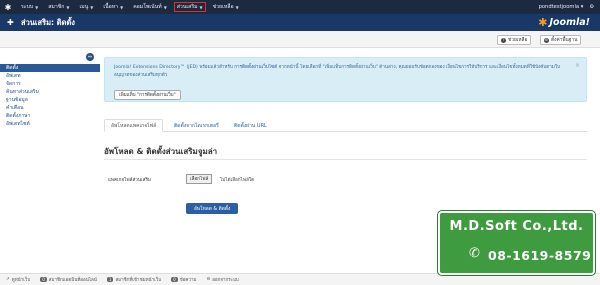 The width and height of the screenshot is (600, 285). What do you see at coordinates (110, 279) in the screenshot?
I see `count-badge: 1` at bounding box center [110, 279].